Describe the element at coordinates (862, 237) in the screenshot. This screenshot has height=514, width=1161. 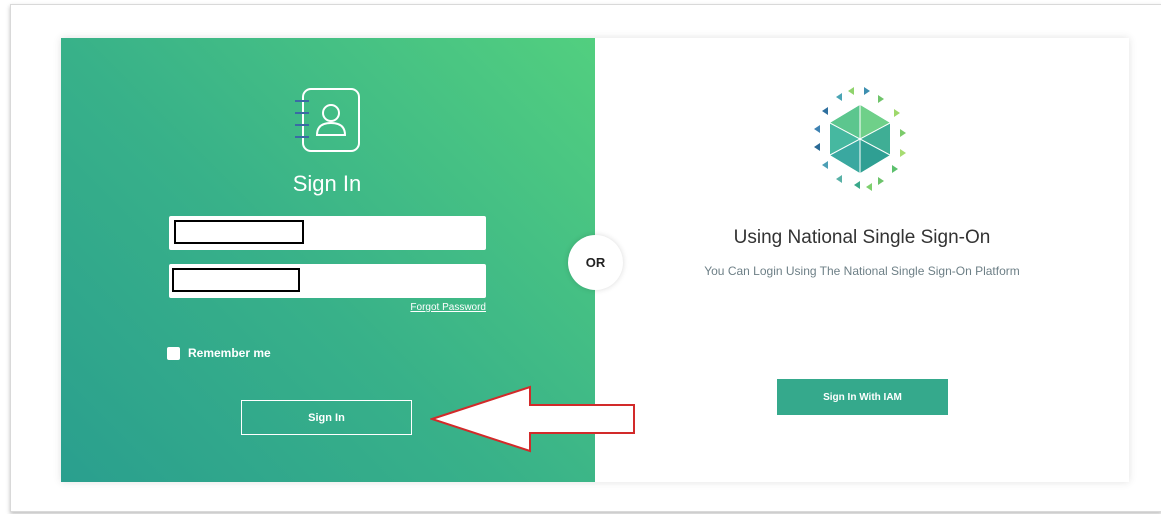
I see `sso-title: Using National Single Sign-On` at that location.